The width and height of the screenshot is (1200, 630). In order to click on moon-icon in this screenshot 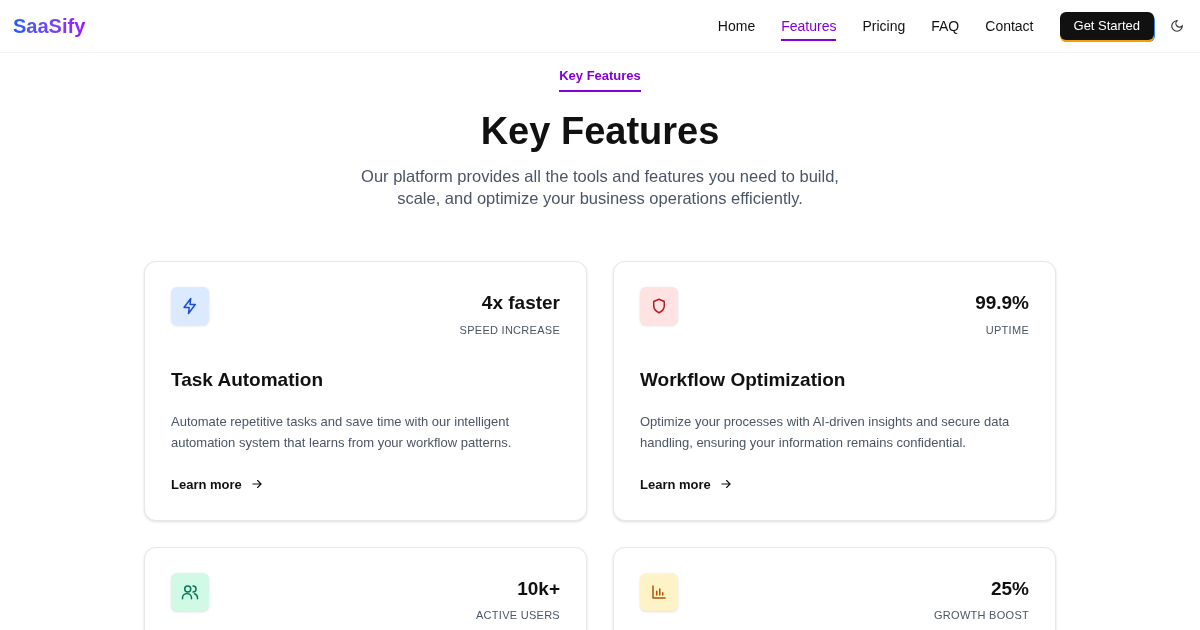, I will do `click(1177, 26)`.